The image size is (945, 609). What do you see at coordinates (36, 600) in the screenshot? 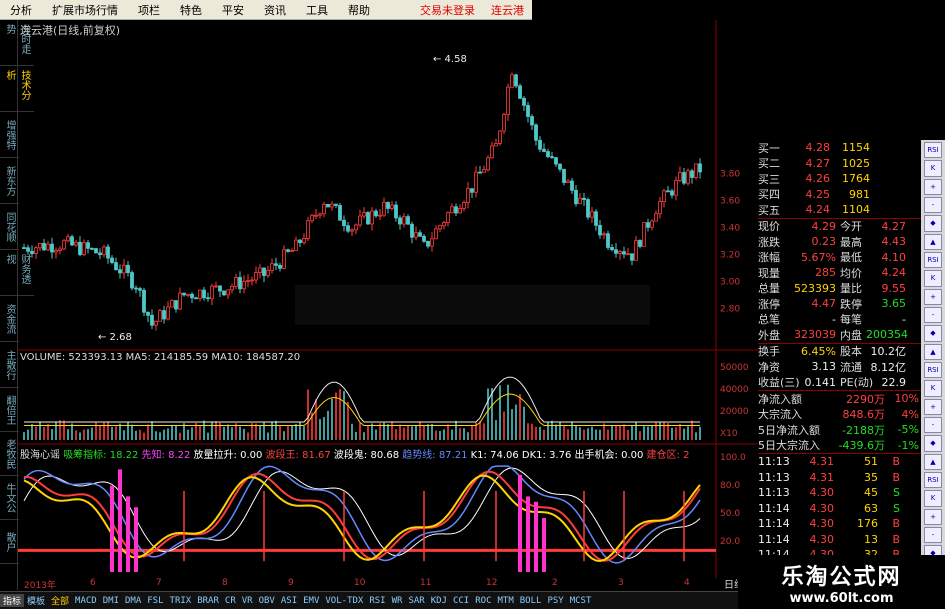
I see `indicator-tab-模板: 模板` at bounding box center [36, 600].